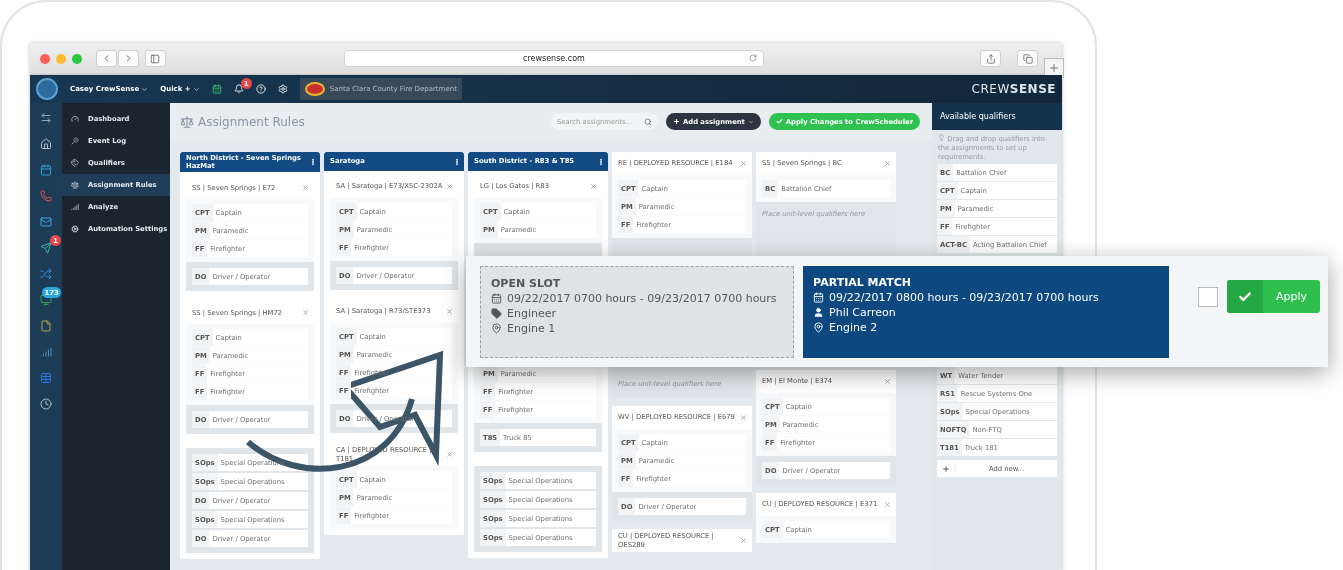  What do you see at coordinates (531, 313) in the screenshot?
I see `slot-qualifier: Engineer` at bounding box center [531, 313].